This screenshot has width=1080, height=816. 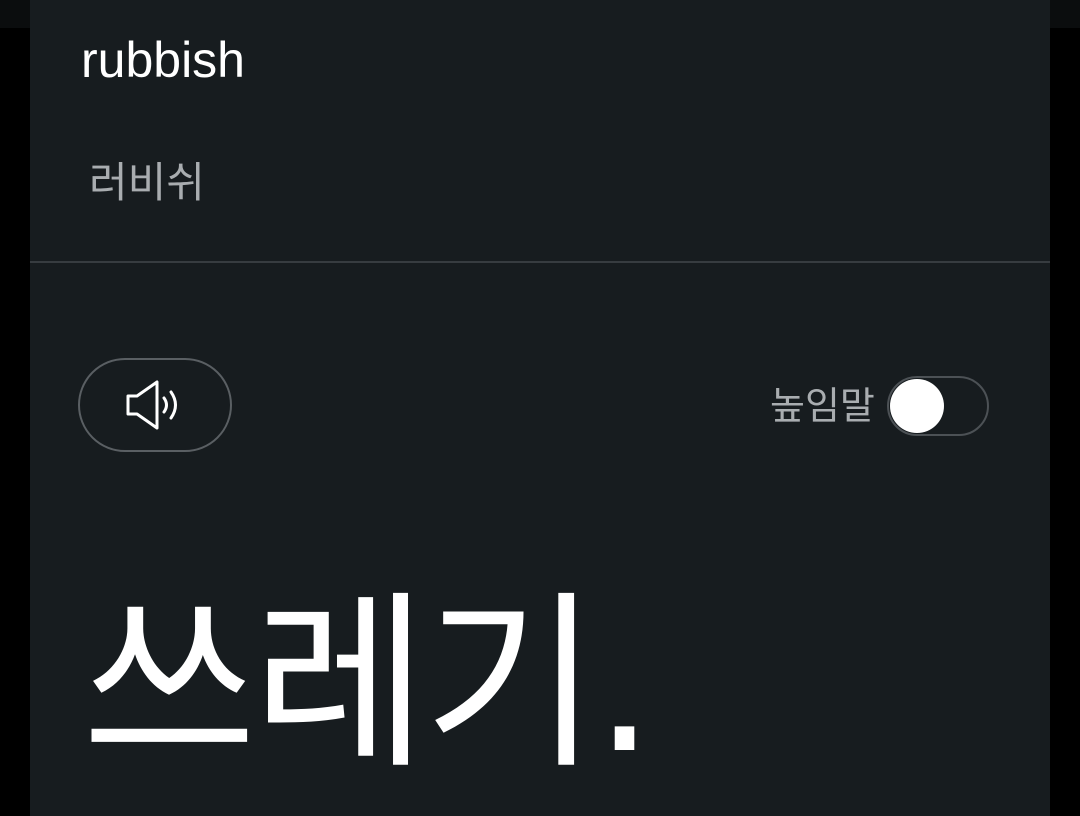 I want to click on honorific-label: 높임말, so click(x=822, y=406).